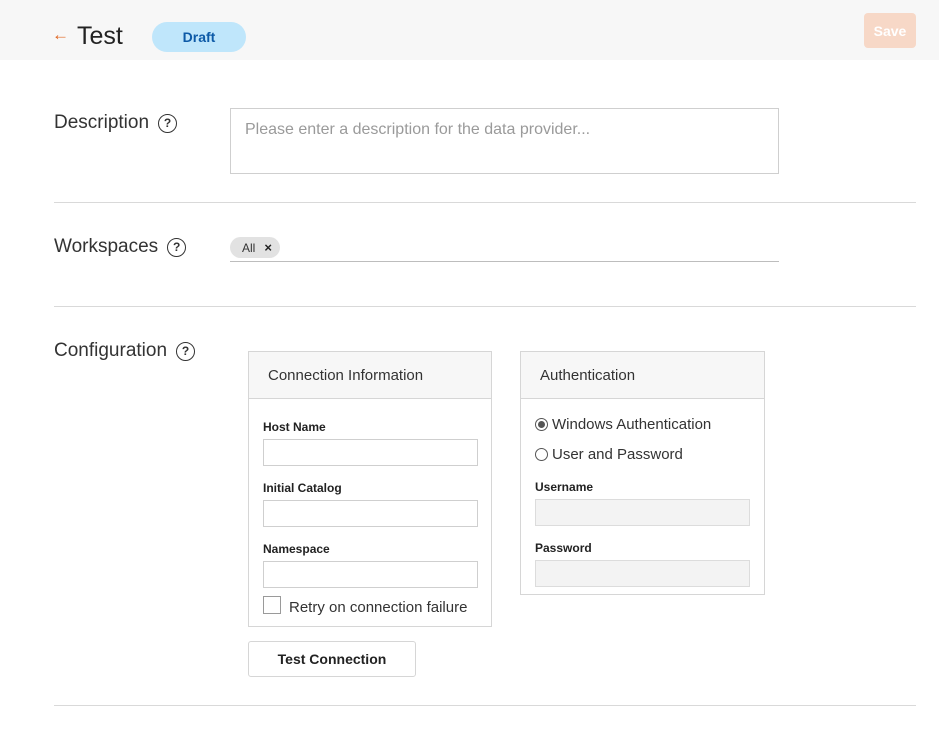 Image resolution: width=939 pixels, height=748 pixels. I want to click on description-row-label: Description ?, so click(116, 123).